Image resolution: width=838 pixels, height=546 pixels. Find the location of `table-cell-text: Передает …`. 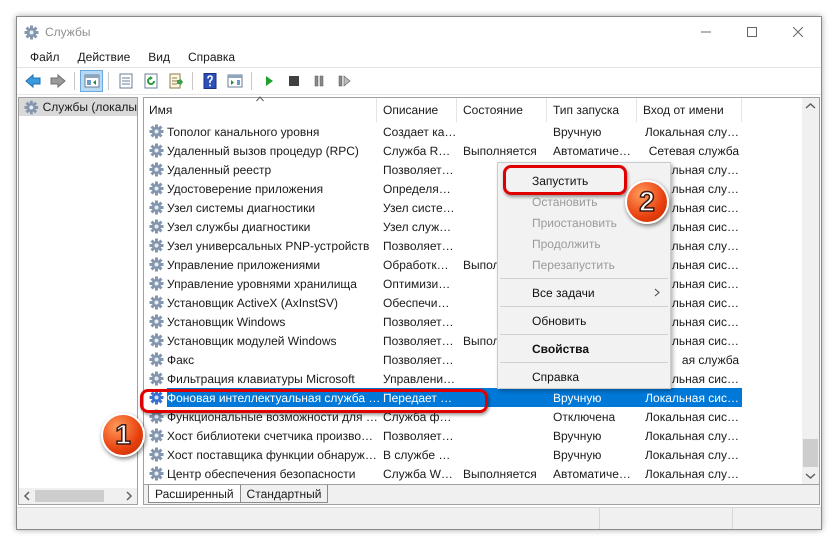

table-cell-text: Передает … is located at coordinates (417, 398).